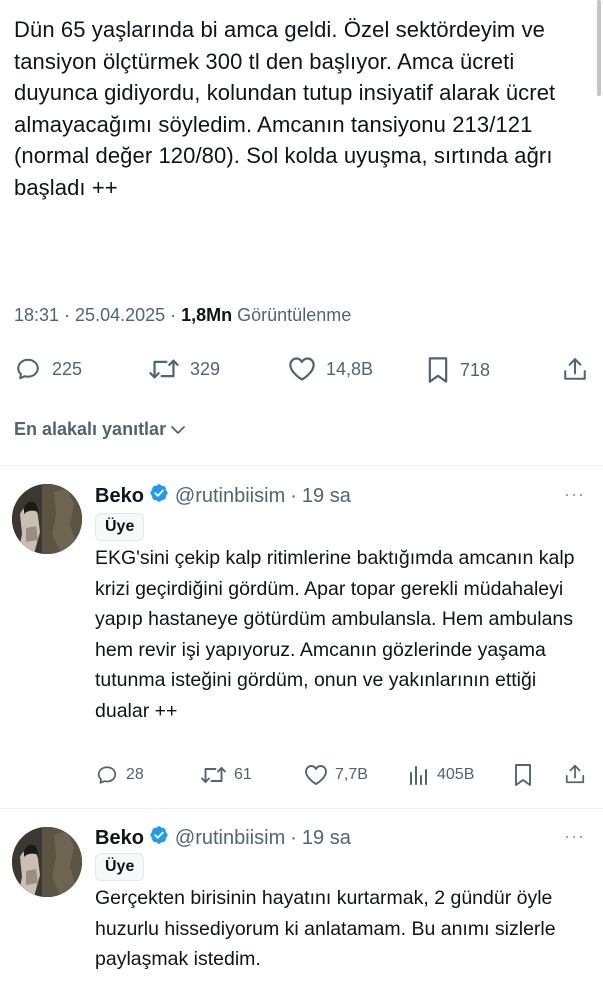 The height and width of the screenshot is (1000, 603). I want to click on main-action-bar: 225 329 14,8B 718, so click(301, 369).